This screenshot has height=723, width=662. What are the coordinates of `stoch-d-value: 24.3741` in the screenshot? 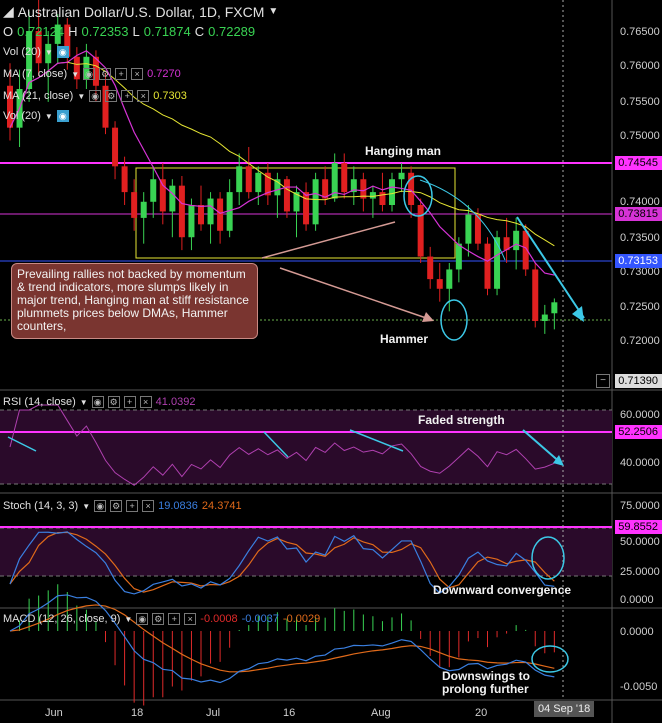 It's located at (221, 506).